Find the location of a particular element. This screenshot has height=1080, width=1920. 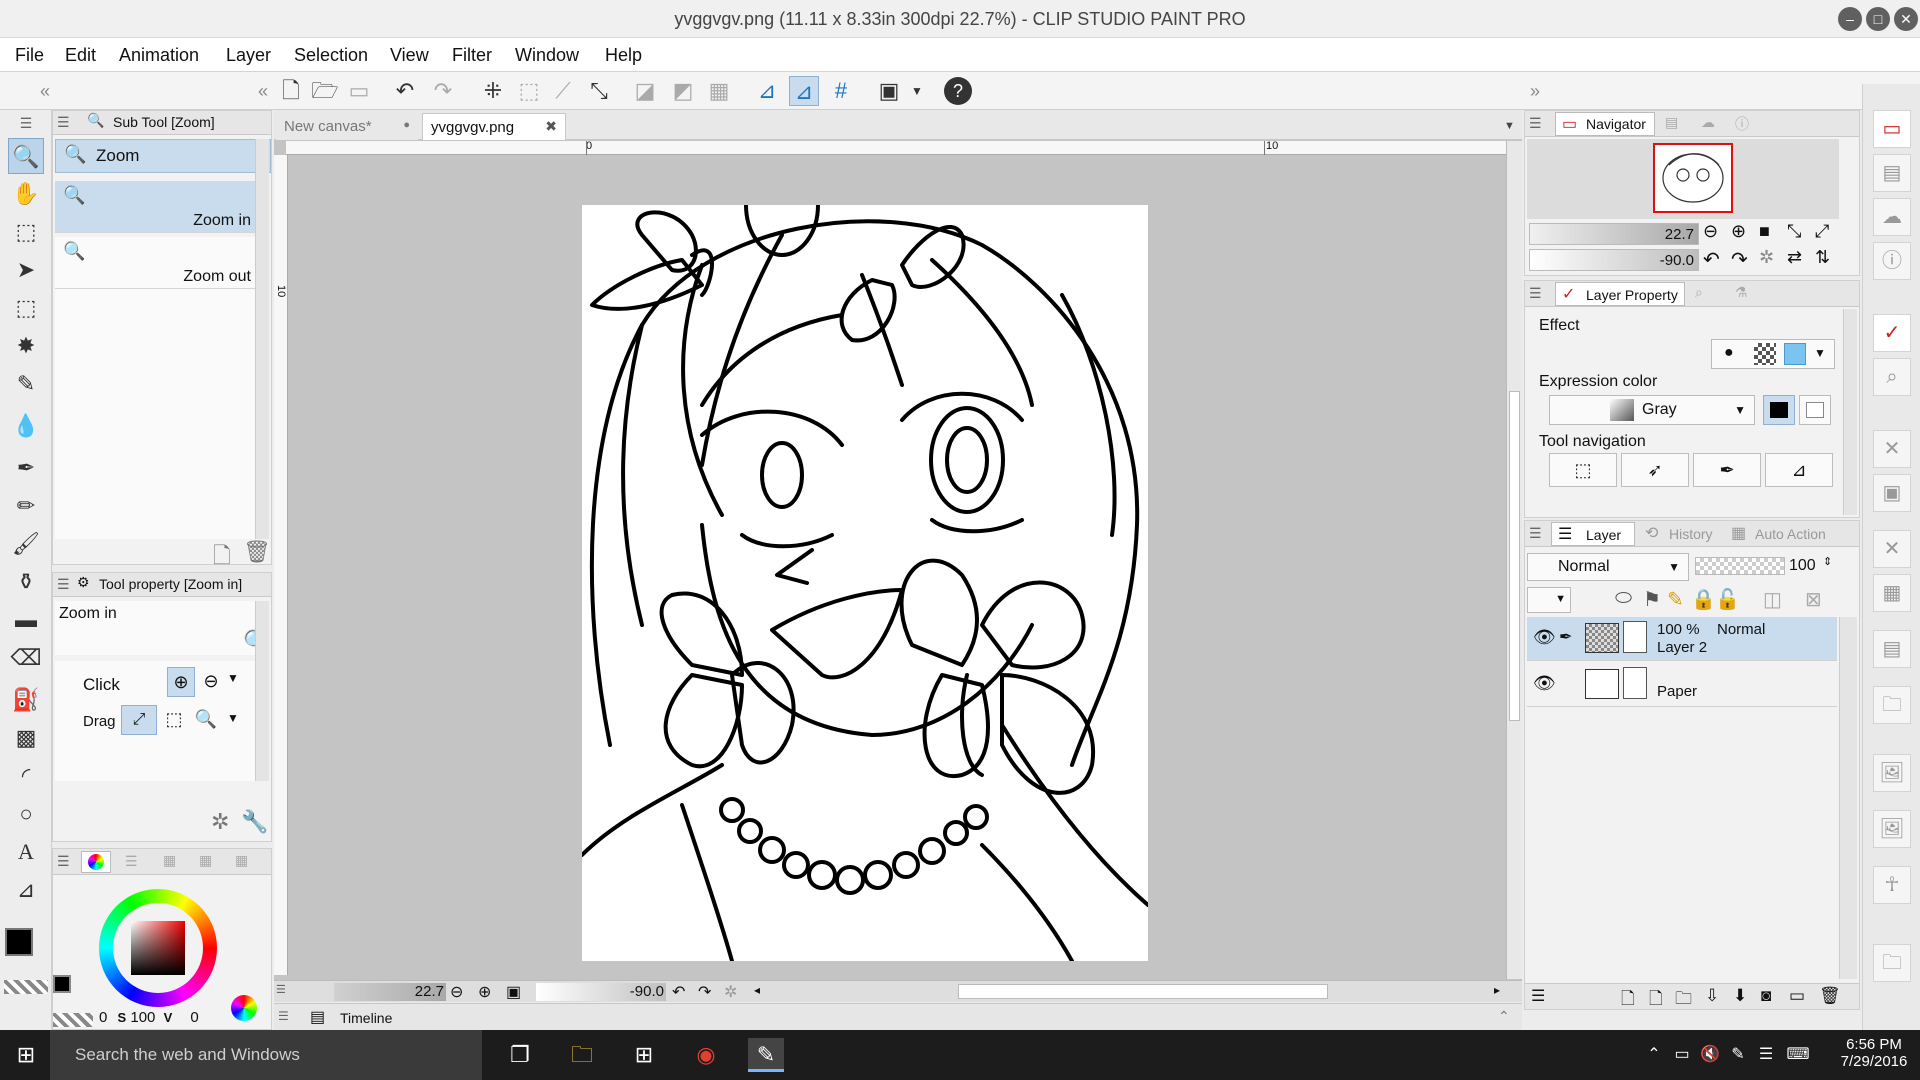

chrome-icon: ◉ is located at coordinates (706, 1055).